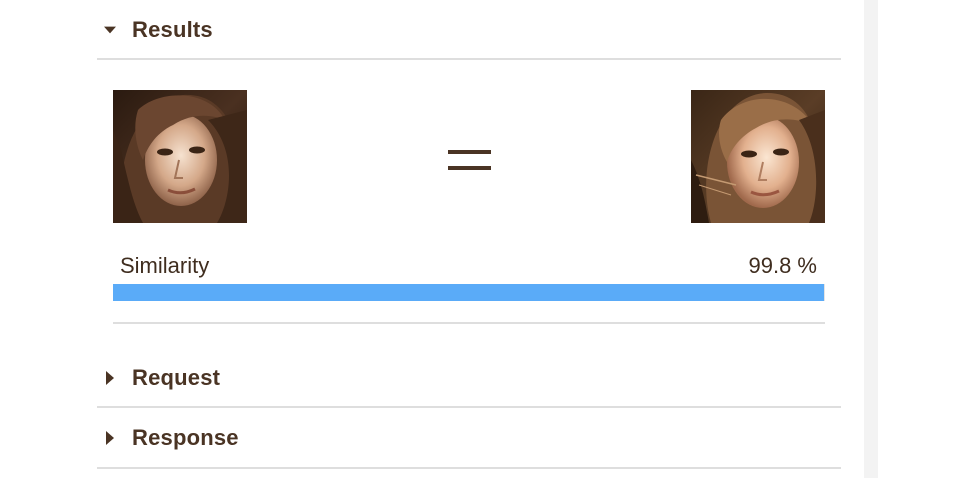 Image resolution: width=961 pixels, height=478 pixels. Describe the element at coordinates (469, 407) in the screenshot. I see `request-divider` at that location.